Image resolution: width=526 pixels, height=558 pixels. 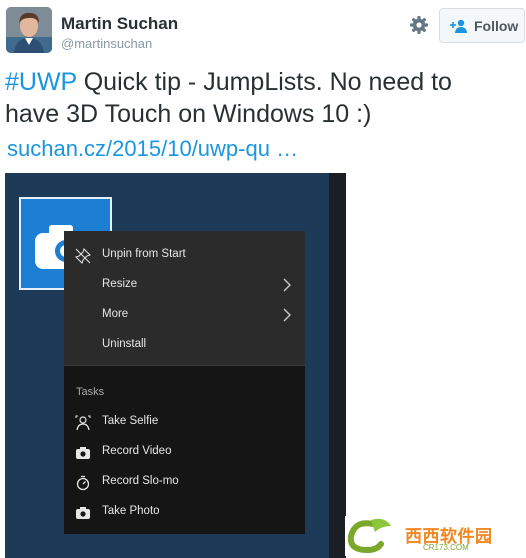 What do you see at coordinates (496, 25) in the screenshot?
I see `follow-label: Follow` at bounding box center [496, 25].